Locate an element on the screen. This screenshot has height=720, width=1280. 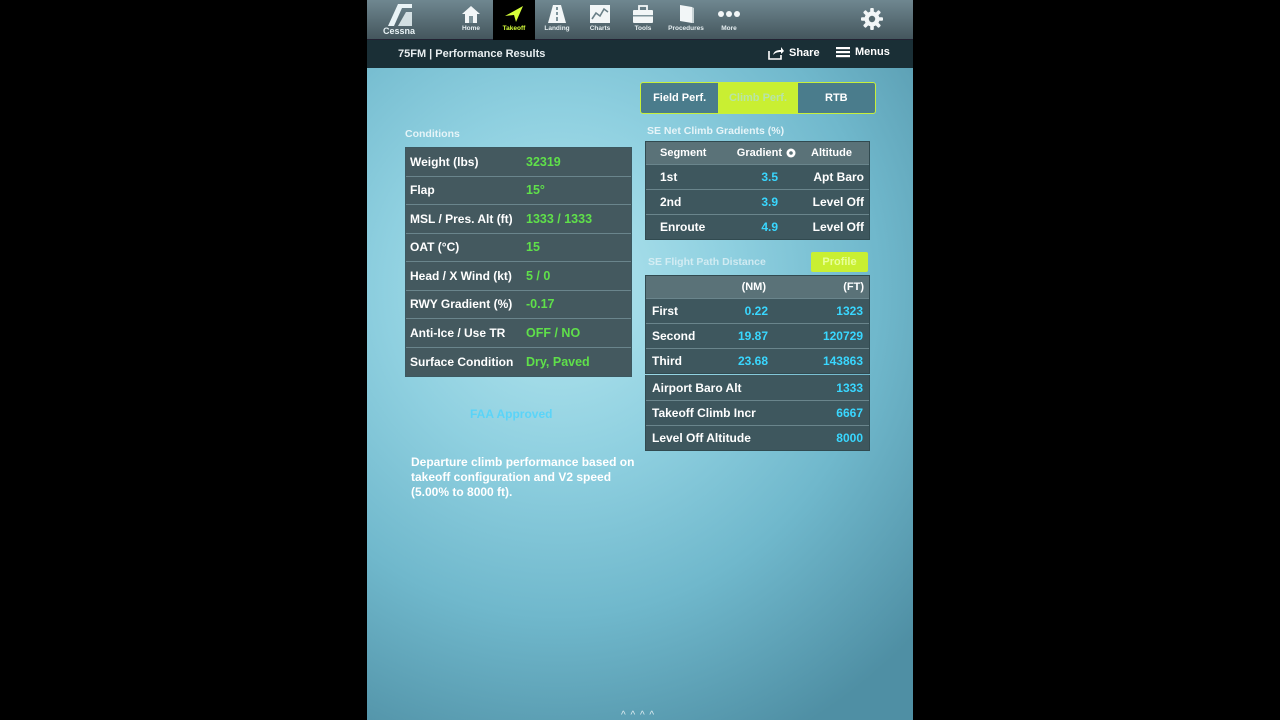
distance-name-cell: Second is located at coordinates (674, 336).